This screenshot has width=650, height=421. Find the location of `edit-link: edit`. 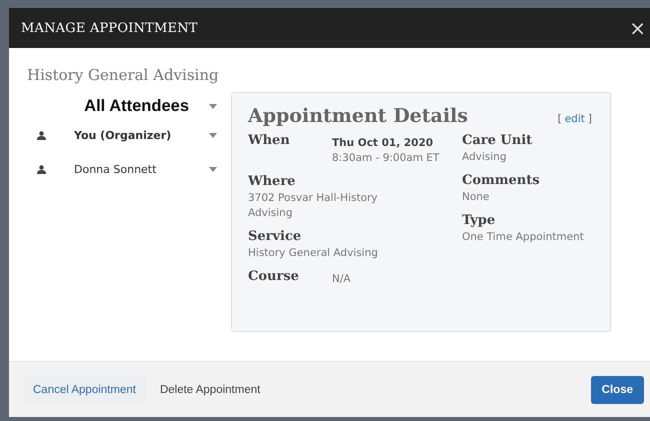

edit-link: edit is located at coordinates (574, 119).